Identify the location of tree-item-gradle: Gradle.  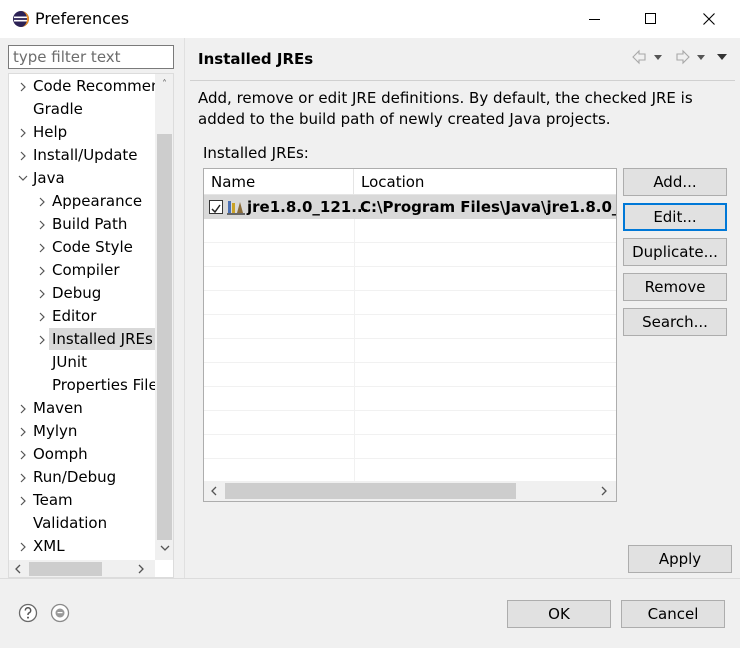
(82, 109).